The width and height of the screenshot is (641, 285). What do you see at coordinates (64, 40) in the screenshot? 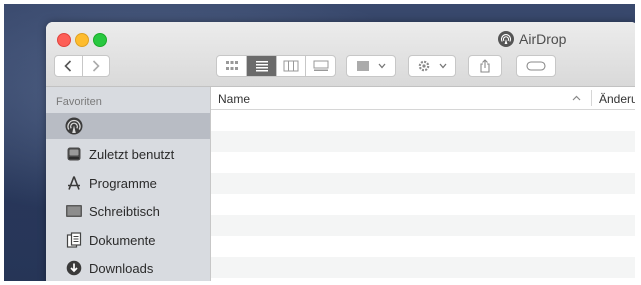
I see `close-button` at bounding box center [64, 40].